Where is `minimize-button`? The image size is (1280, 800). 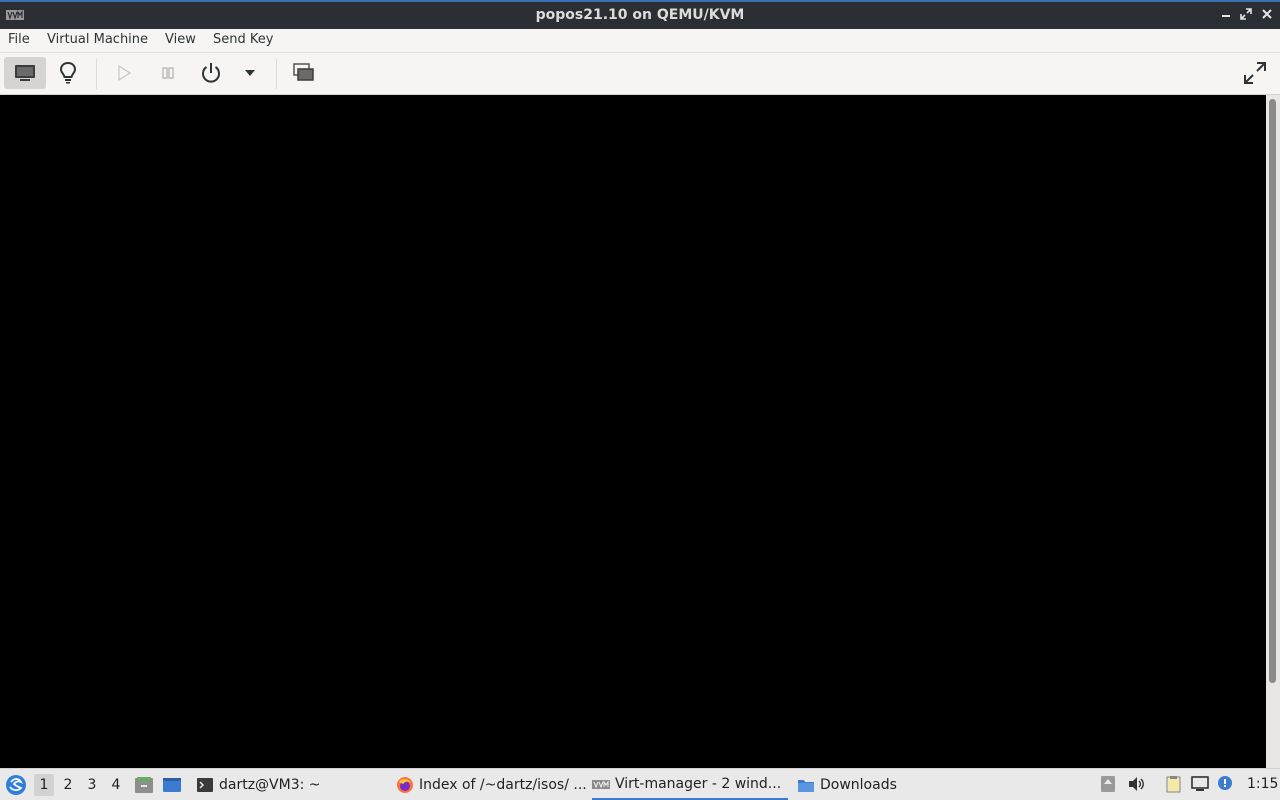 minimize-button is located at coordinates (1226, 16).